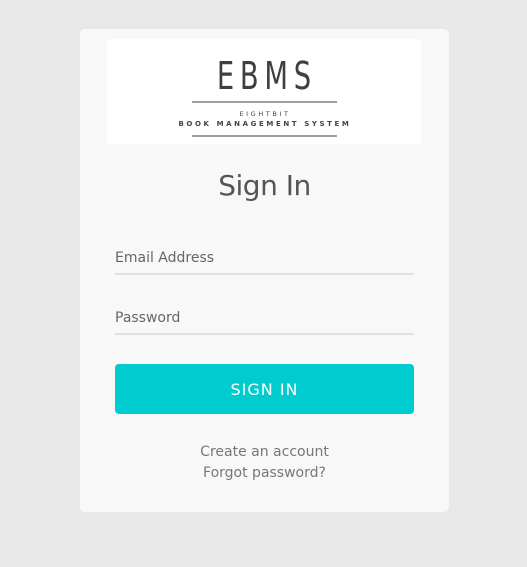  What do you see at coordinates (264, 102) in the screenshot?
I see `logo-divider-top` at bounding box center [264, 102].